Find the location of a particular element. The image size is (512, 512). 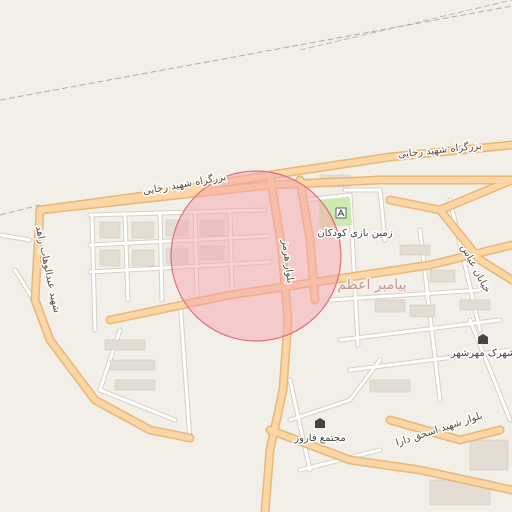

label-mojtama-farvar: مجتمع فارور is located at coordinates (319, 438).